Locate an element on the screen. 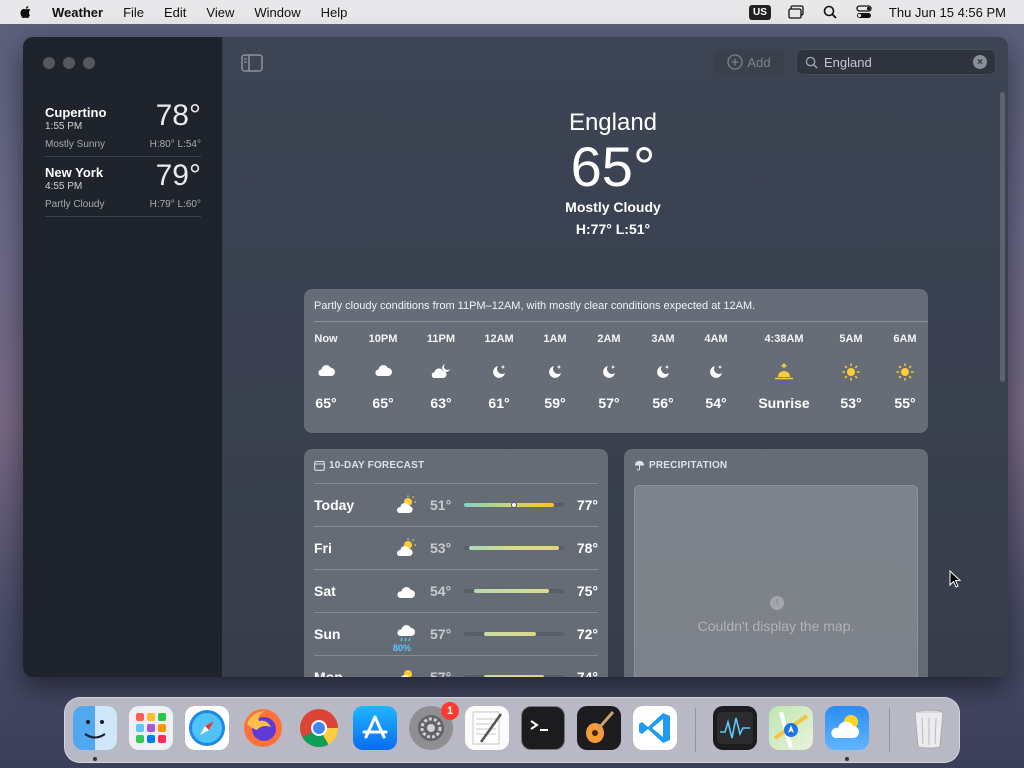  spotlight-search-icon is located at coordinates (830, 12).